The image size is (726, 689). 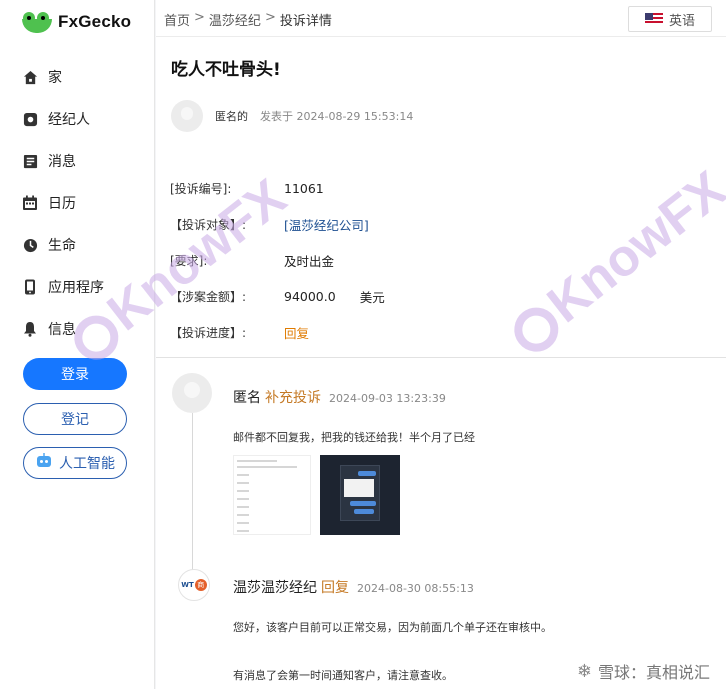 I want to click on sidebar-item-app: 应用程序, so click(x=82, y=287).